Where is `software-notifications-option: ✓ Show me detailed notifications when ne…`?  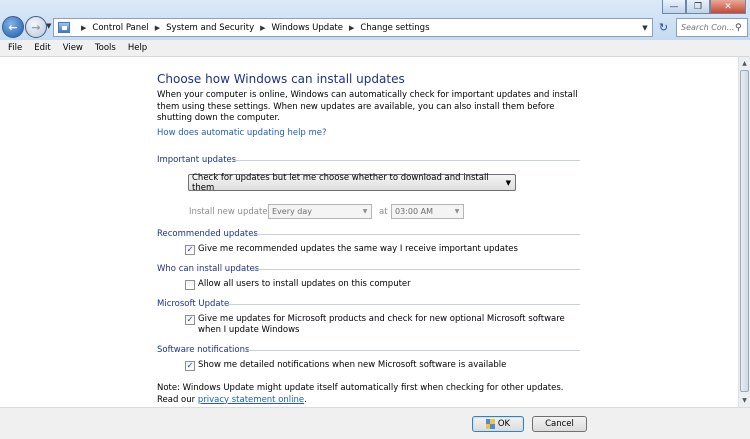 software-notifications-option: ✓ Show me detailed notifications when ne… is located at coordinates (345, 365).